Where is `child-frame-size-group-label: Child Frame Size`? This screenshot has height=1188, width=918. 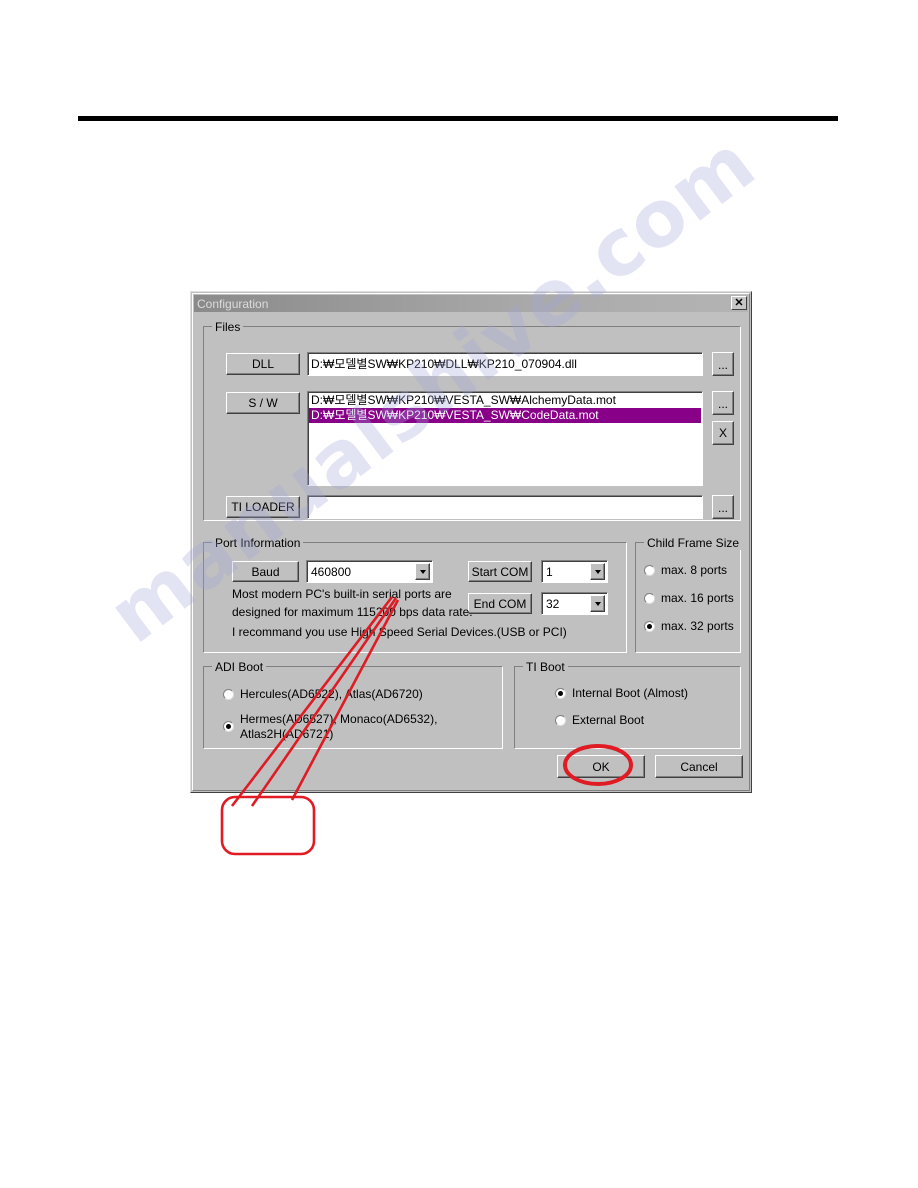 child-frame-size-group-label: Child Frame Size is located at coordinates (693, 543).